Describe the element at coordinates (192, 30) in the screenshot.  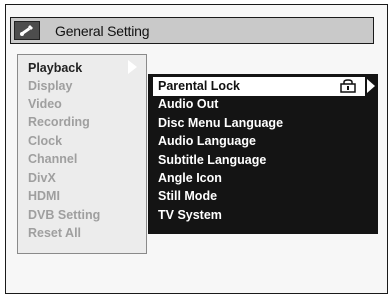
I see `title-bar: General Setting` at that location.